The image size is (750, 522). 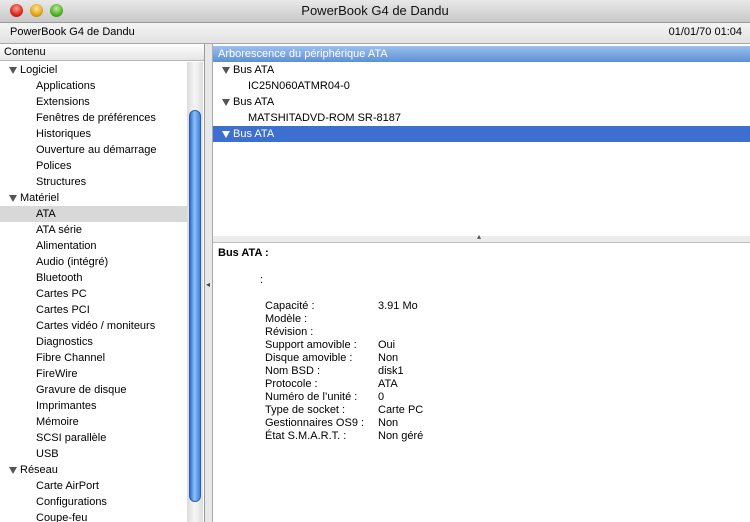 What do you see at coordinates (481, 86) in the screenshot?
I see `device-child: IC25N060ATMR04-0` at bounding box center [481, 86].